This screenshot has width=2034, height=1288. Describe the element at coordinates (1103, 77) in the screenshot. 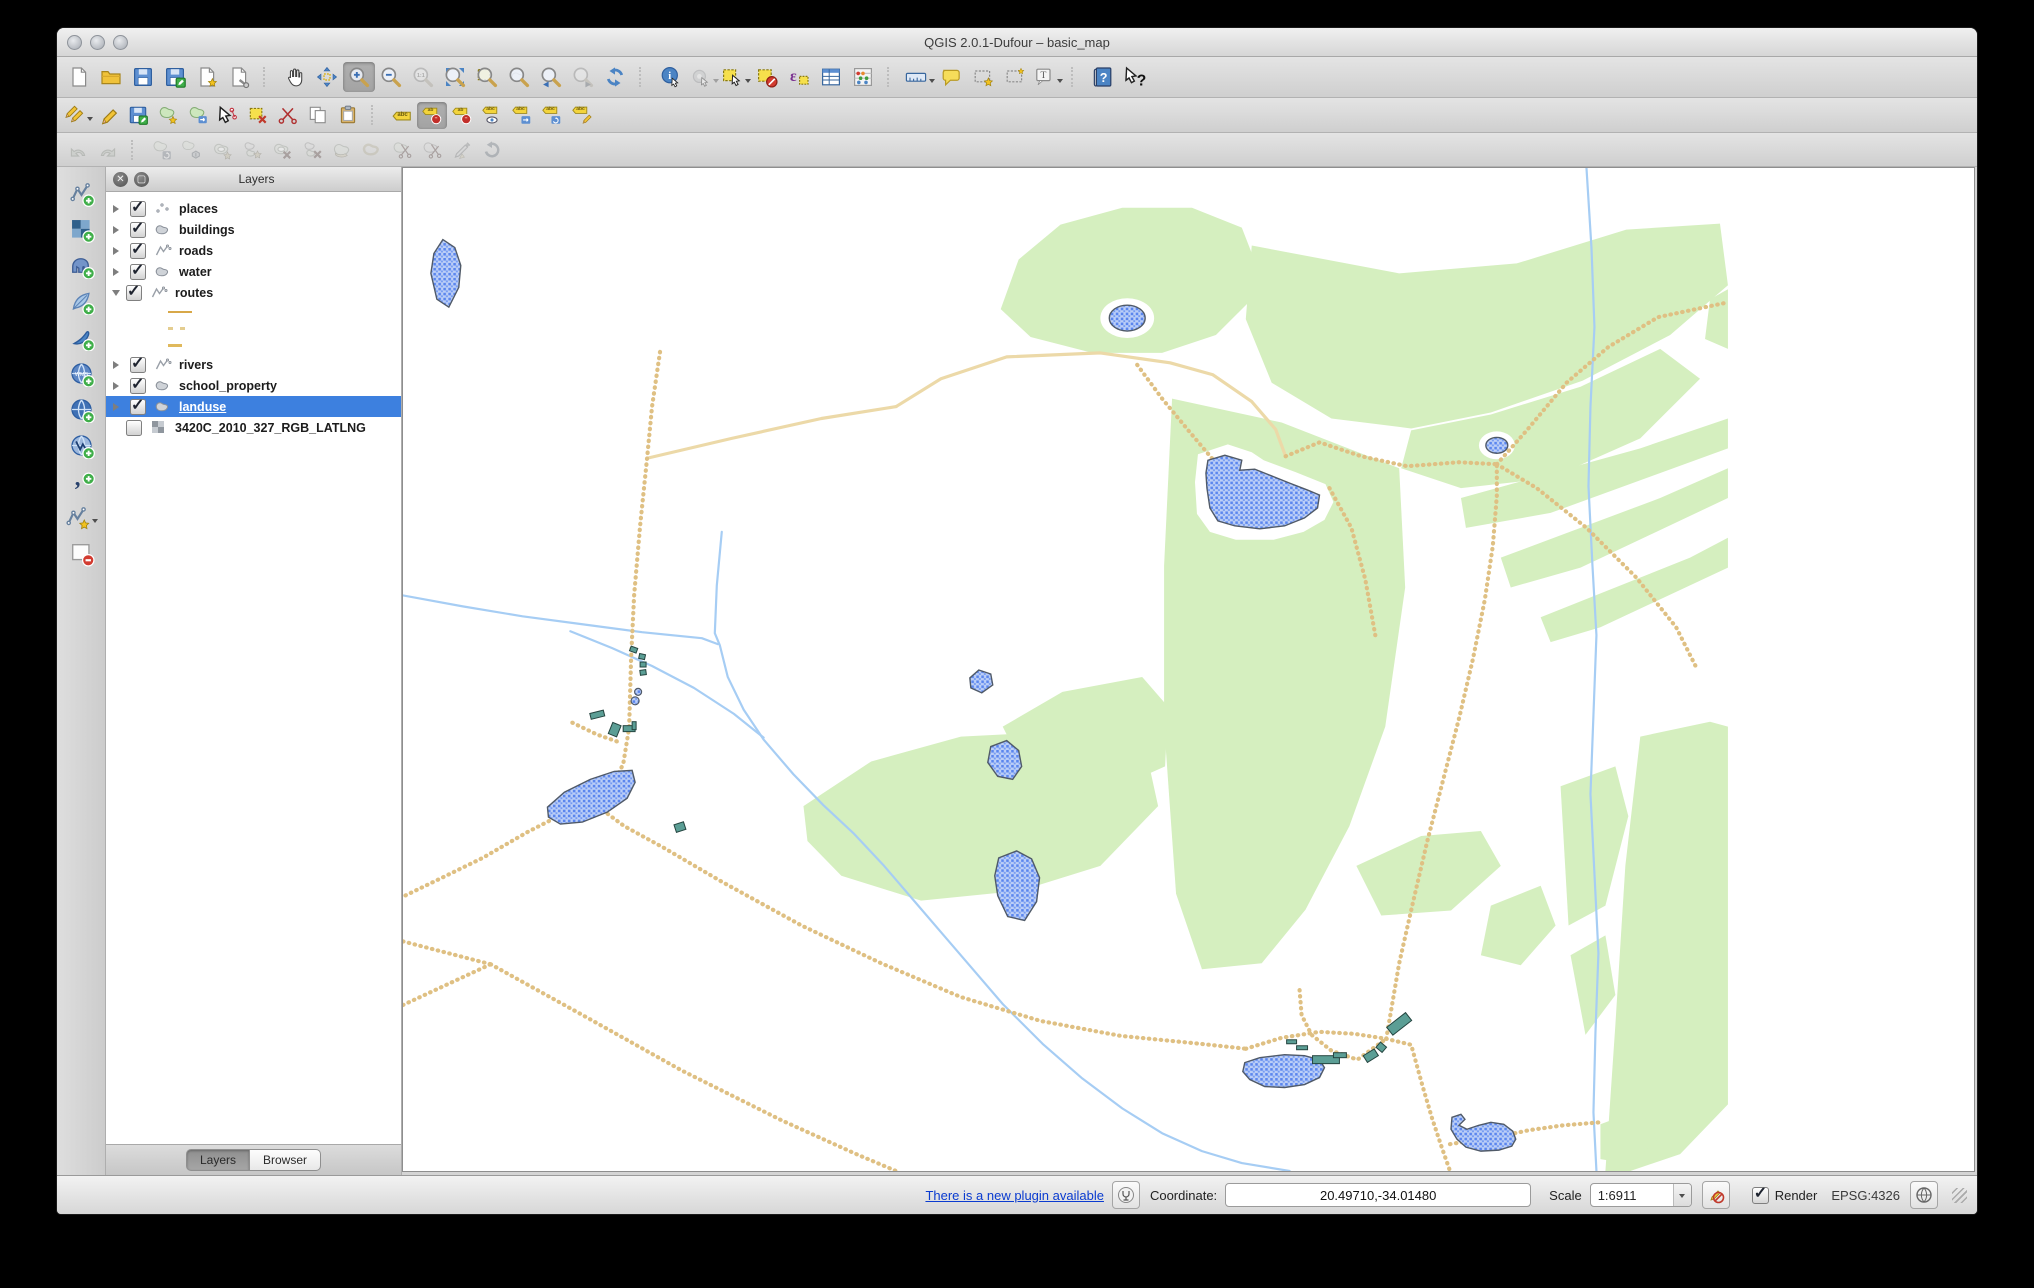

I see `help-contents-button: ?` at that location.